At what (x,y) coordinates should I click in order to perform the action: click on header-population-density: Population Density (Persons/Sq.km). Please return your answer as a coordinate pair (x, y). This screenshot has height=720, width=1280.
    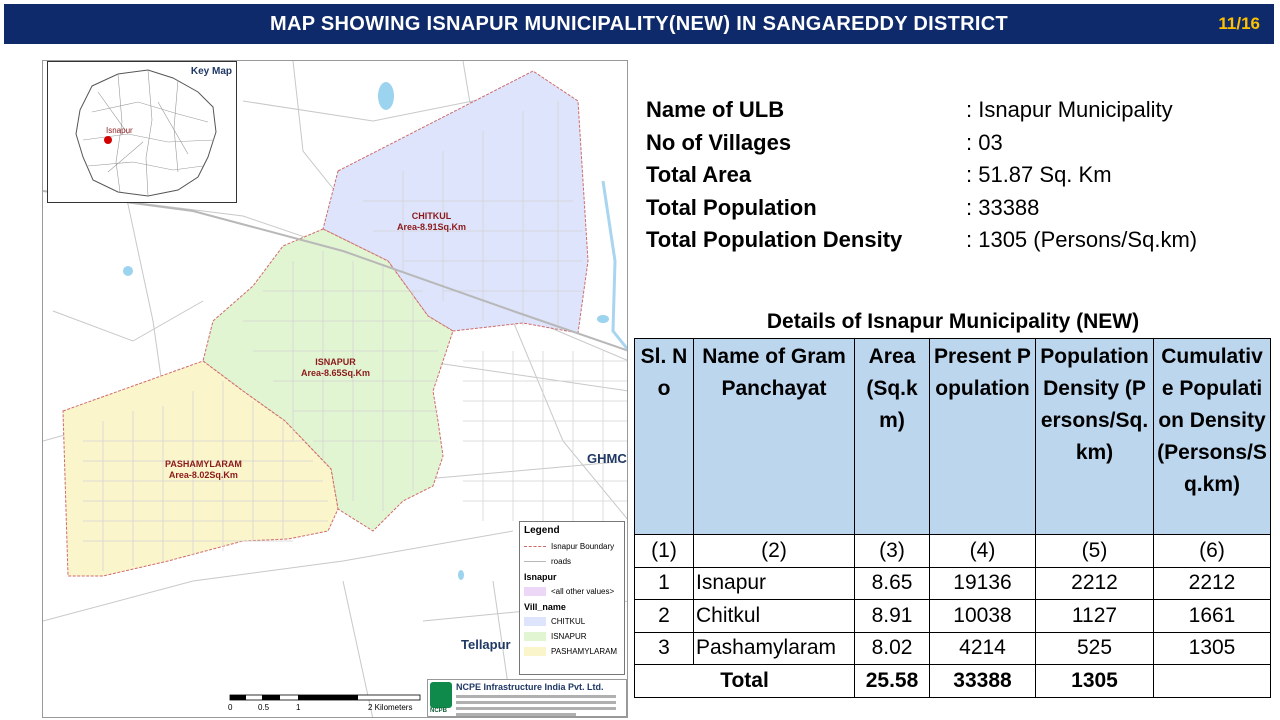
    Looking at the image, I should click on (1094, 436).